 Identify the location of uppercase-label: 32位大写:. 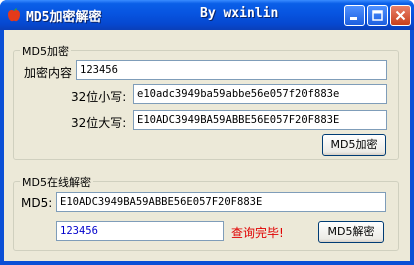
(99, 123).